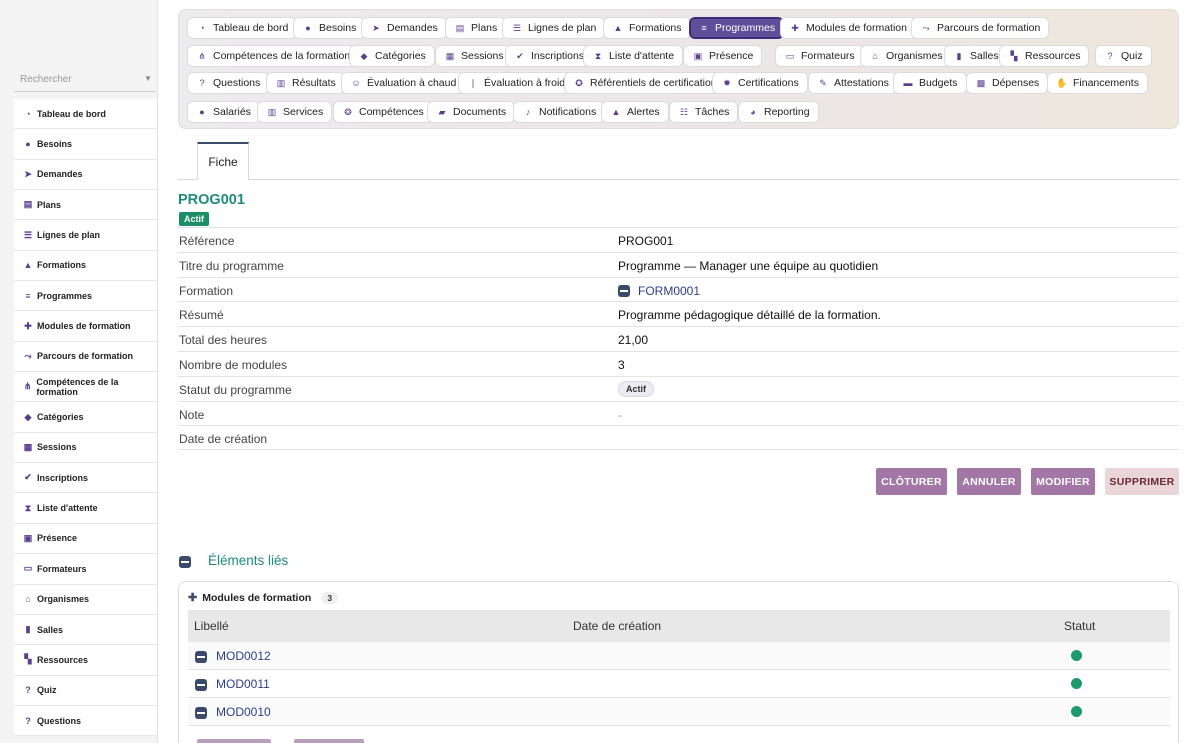 The width and height of the screenshot is (1200, 743). What do you see at coordinates (85, 600) in the screenshot?
I see `sidebar-item: ⌂ Organismes` at bounding box center [85, 600].